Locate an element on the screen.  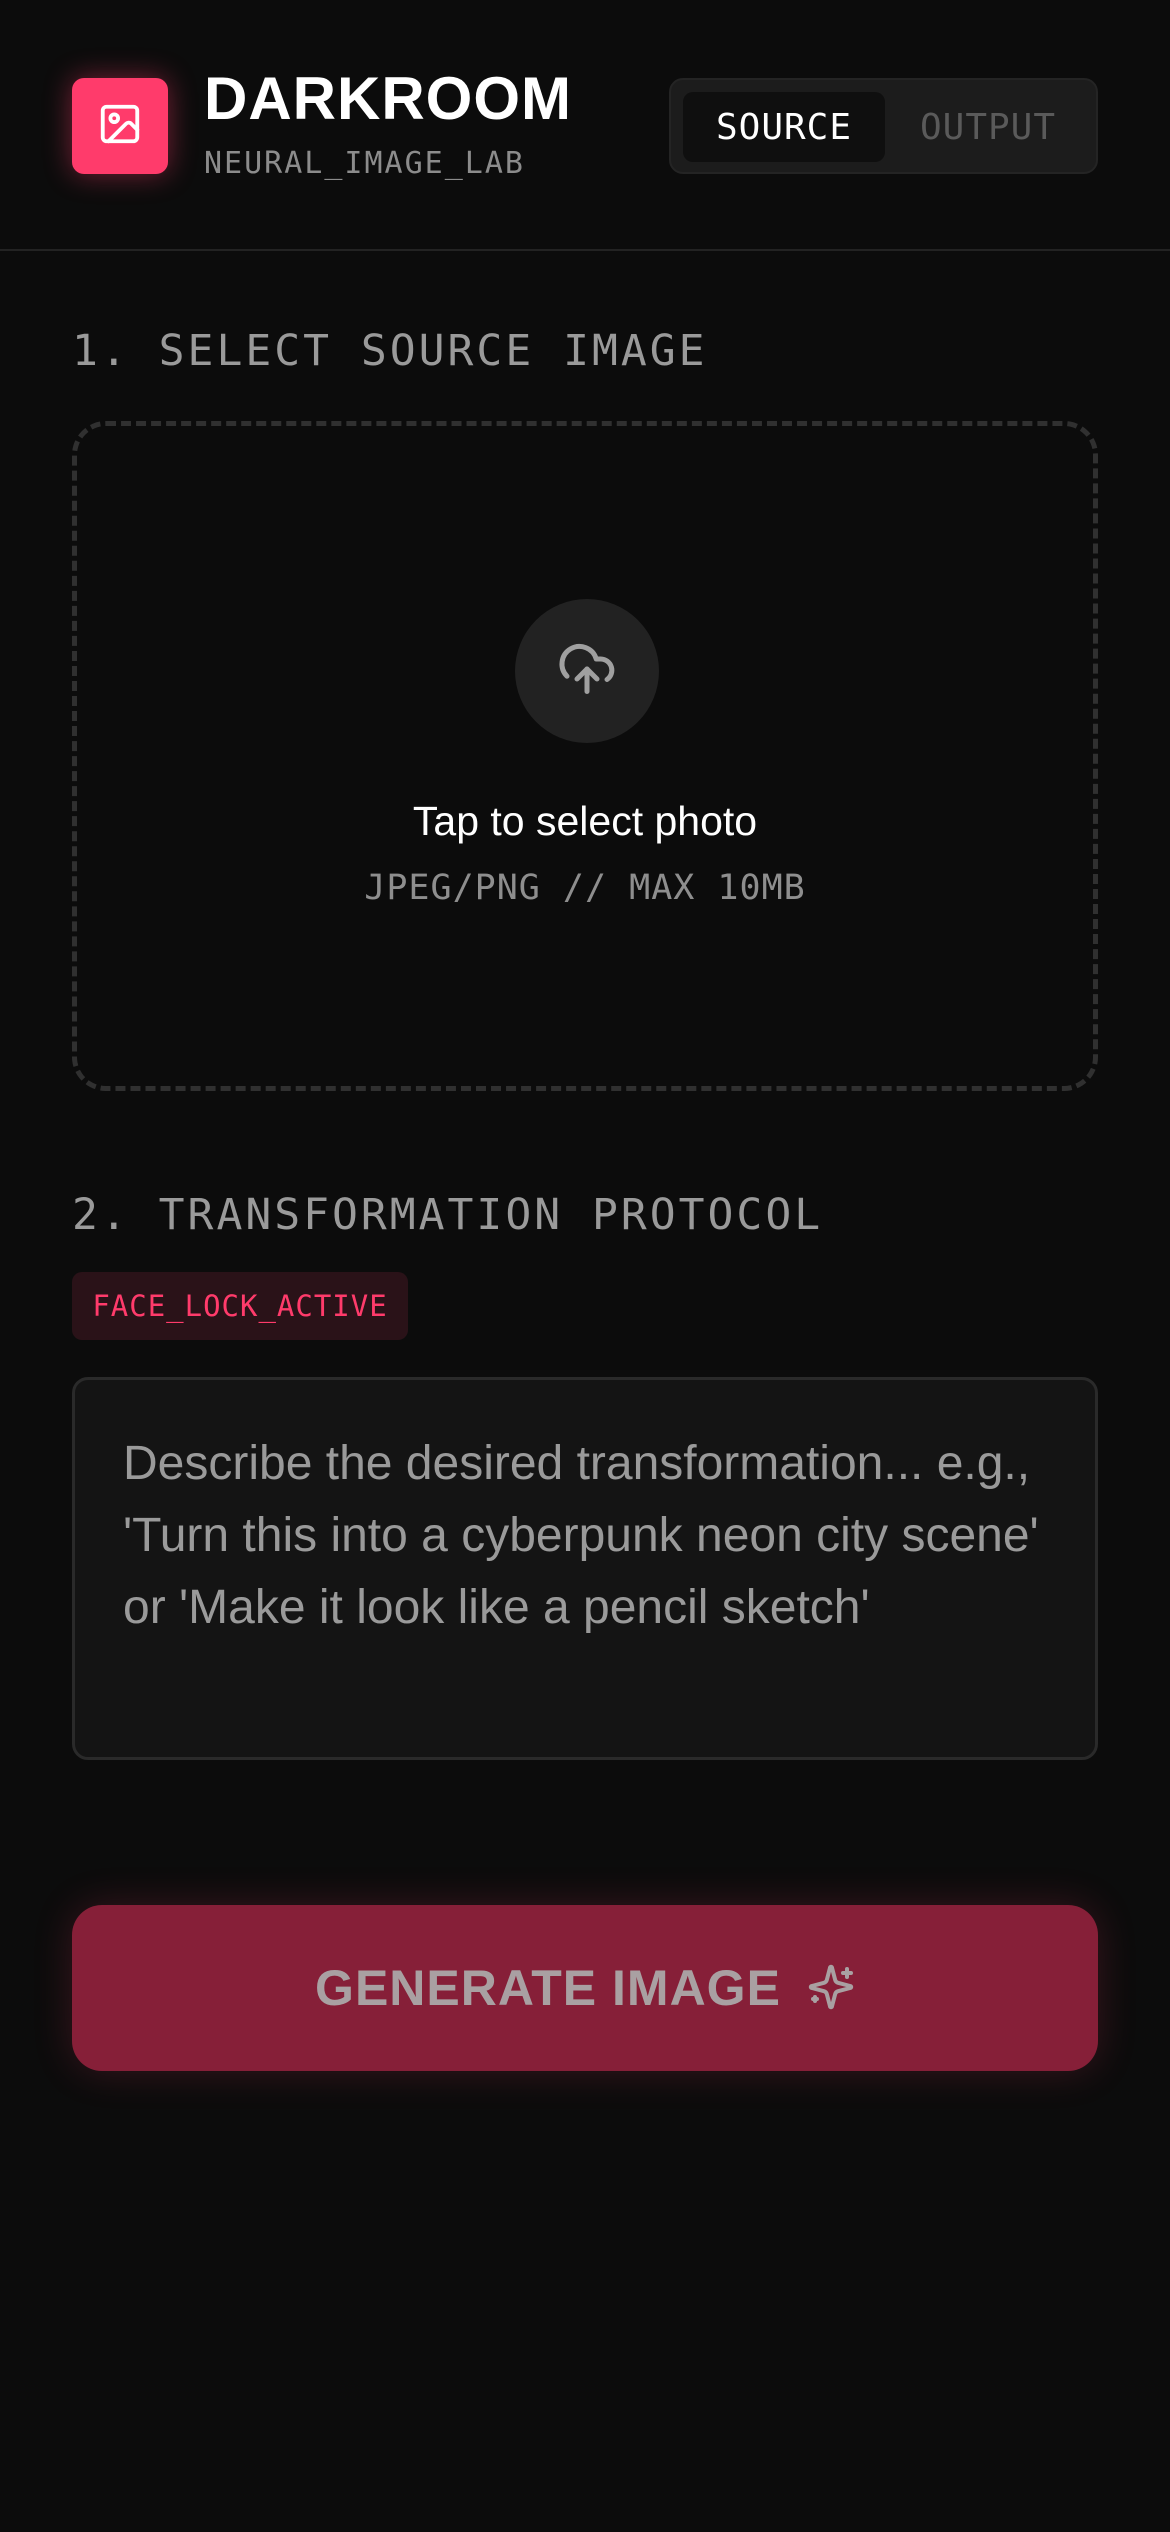
generate-button-label: GENERATE IMAGE is located at coordinates (548, 1988).